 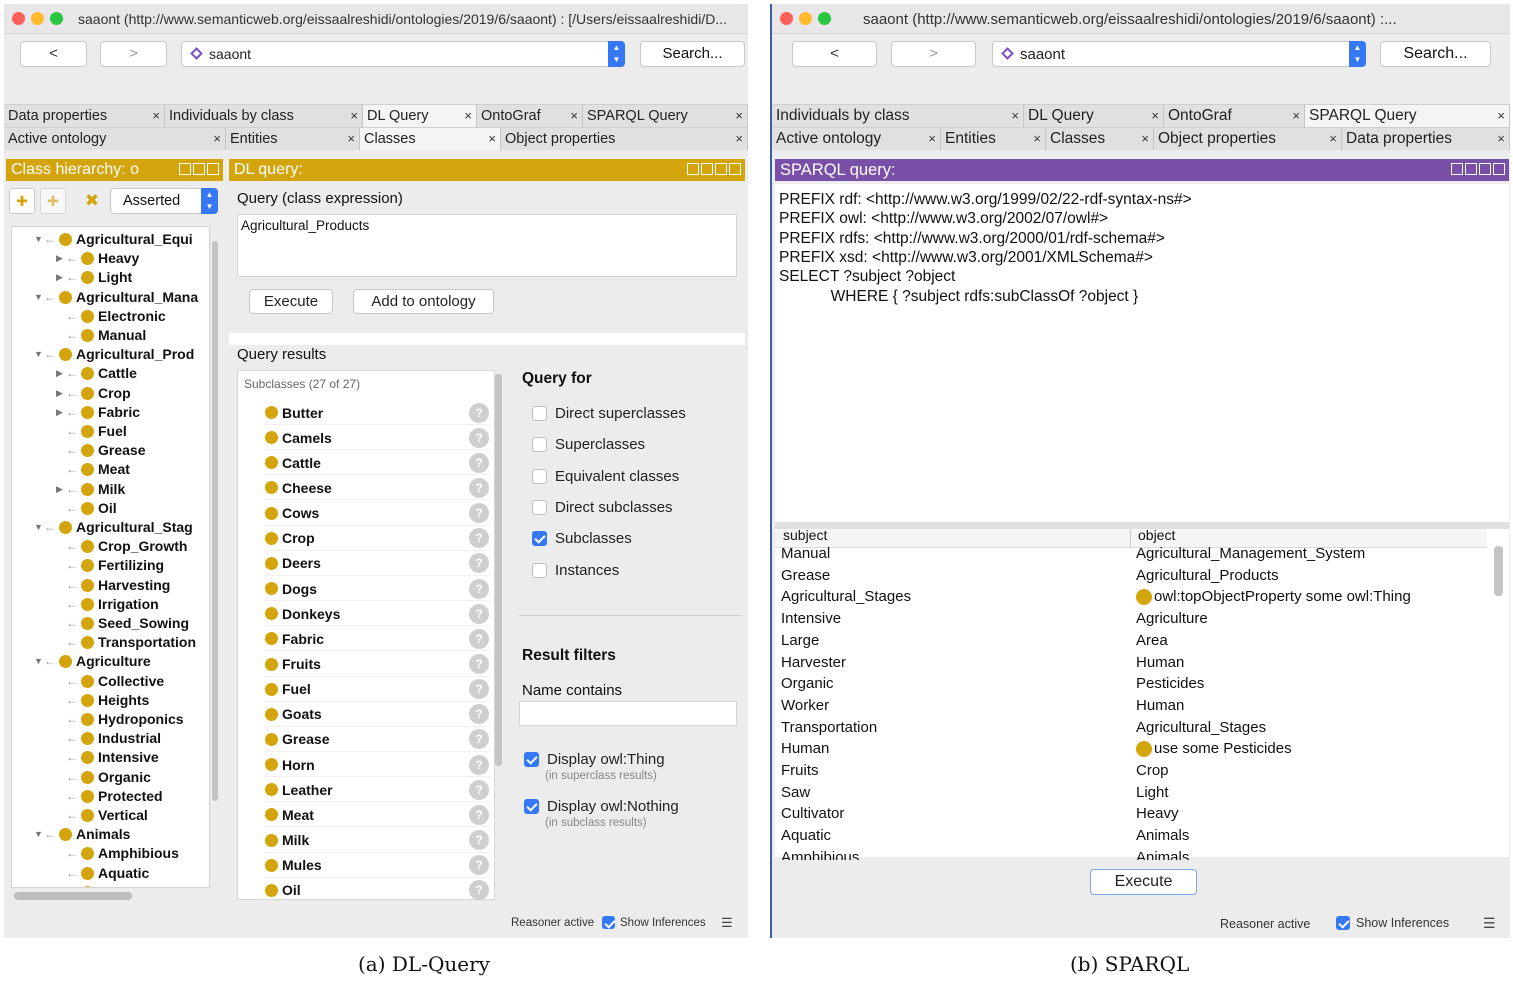 What do you see at coordinates (110, 565) in the screenshot?
I see `tree-item: ← Fertilizing` at bounding box center [110, 565].